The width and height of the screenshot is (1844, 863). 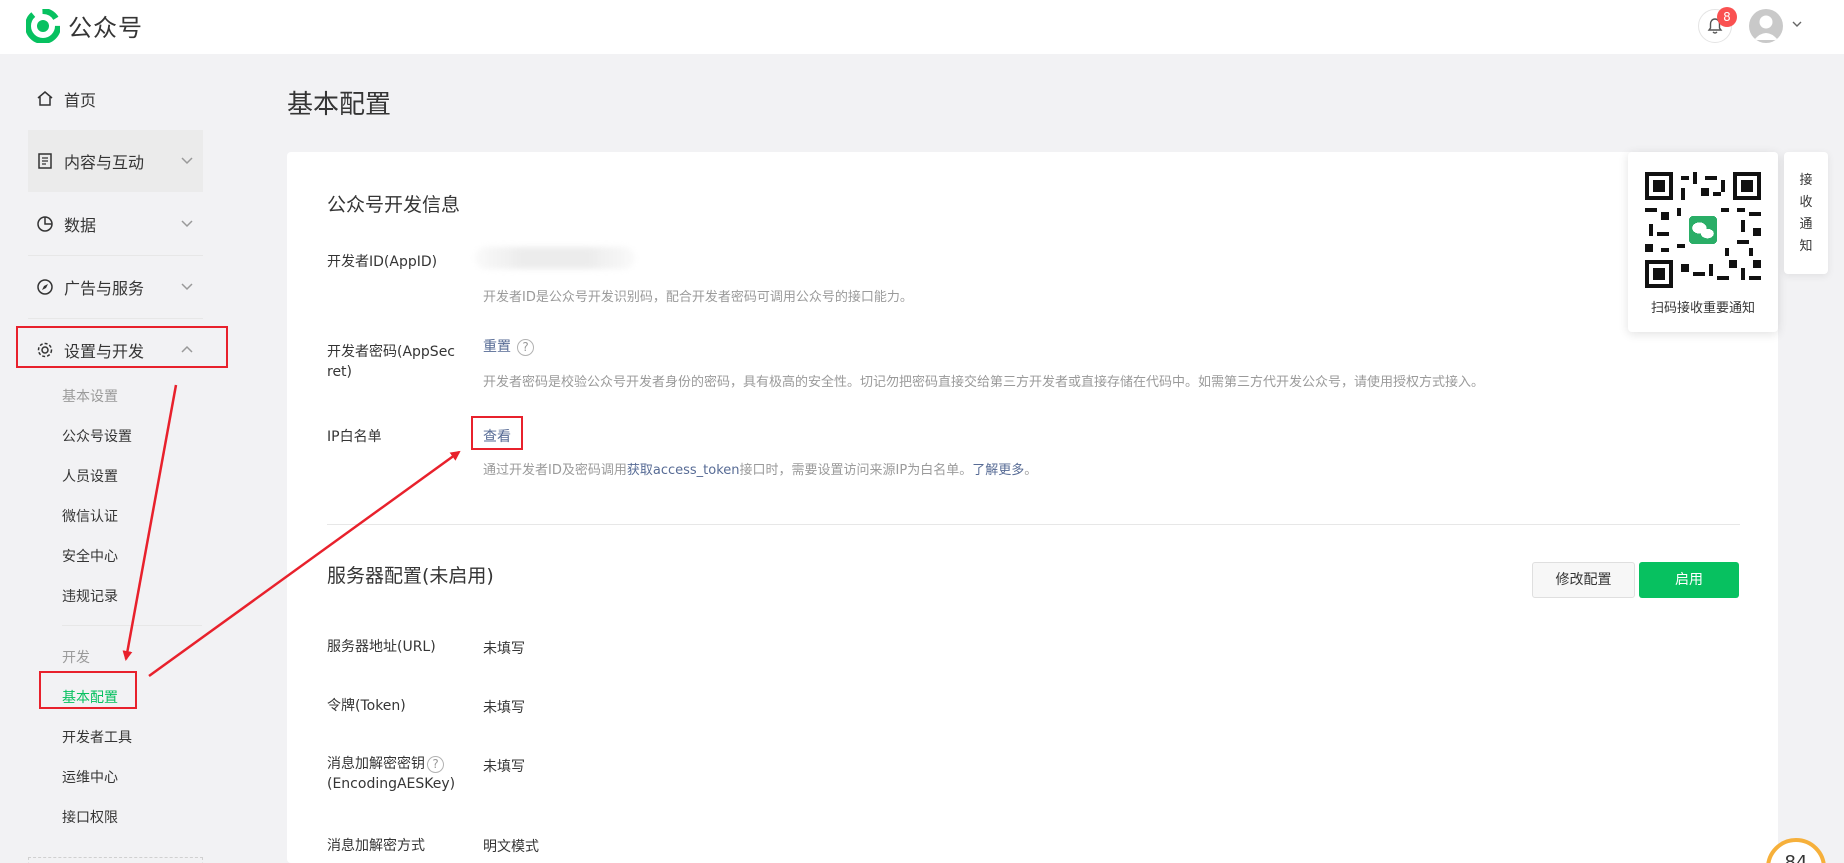 What do you see at coordinates (97, 737) in the screenshot?
I see `sidebar-subitem-dev-tools: 开发者工具` at bounding box center [97, 737].